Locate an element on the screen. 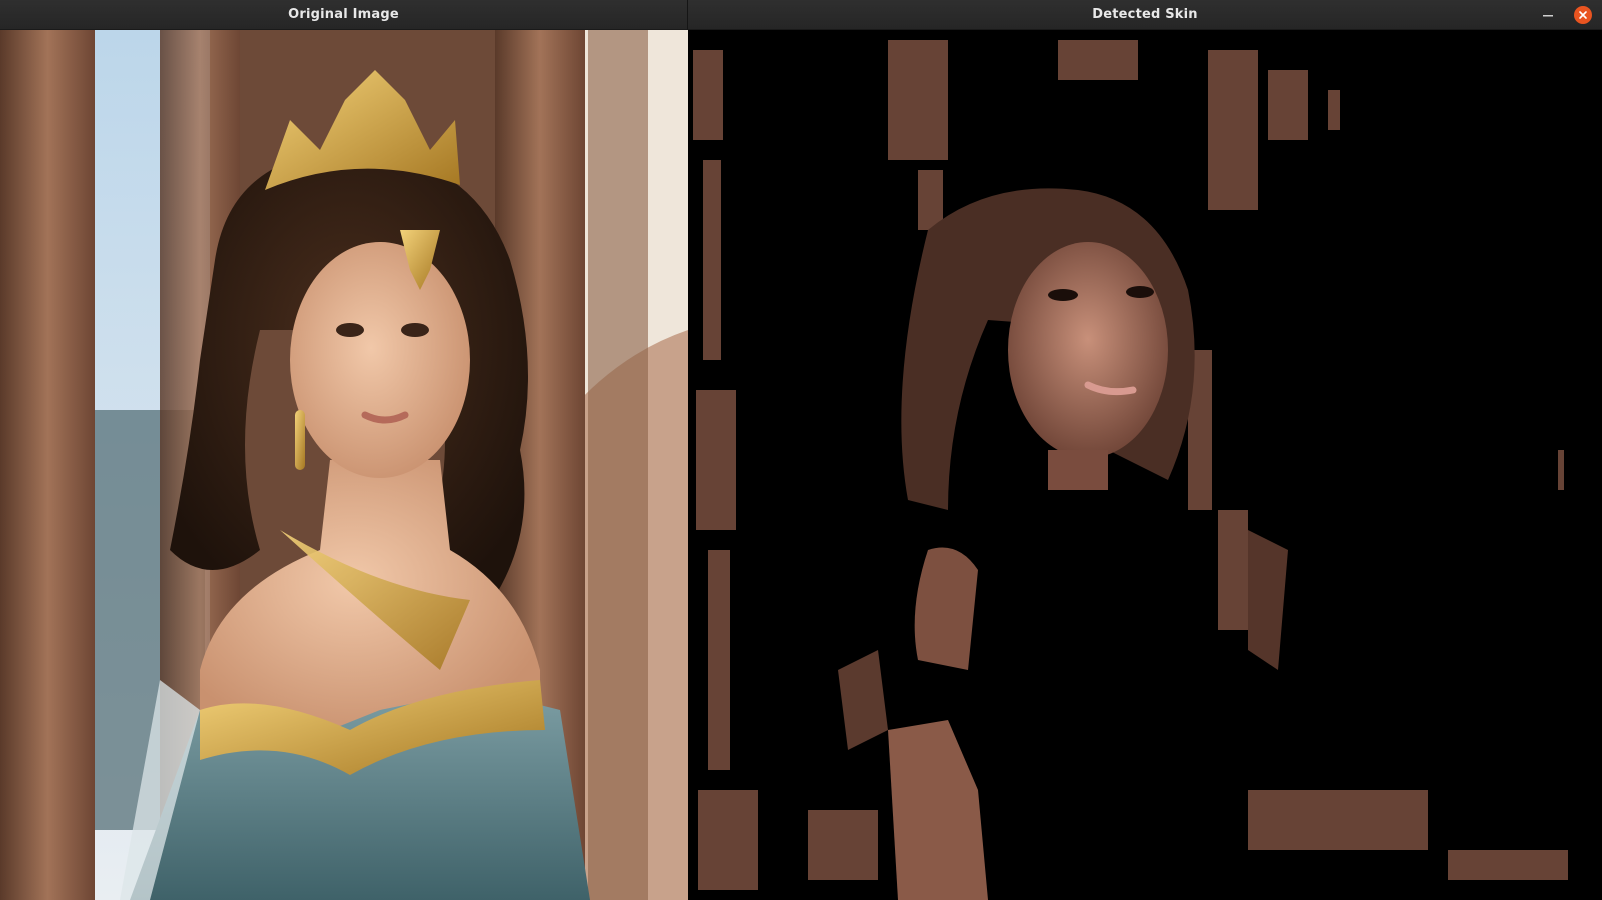 This screenshot has height=900, width=1602. close-icon is located at coordinates (1583, 15).